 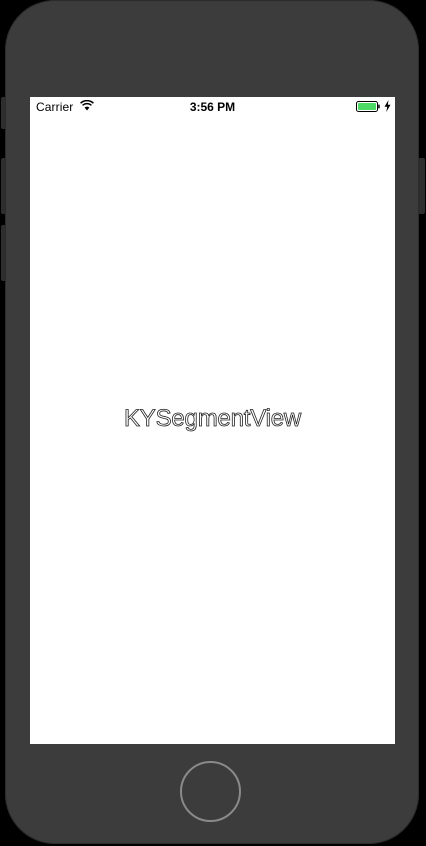 I want to click on battery-icon, so click(x=368, y=106).